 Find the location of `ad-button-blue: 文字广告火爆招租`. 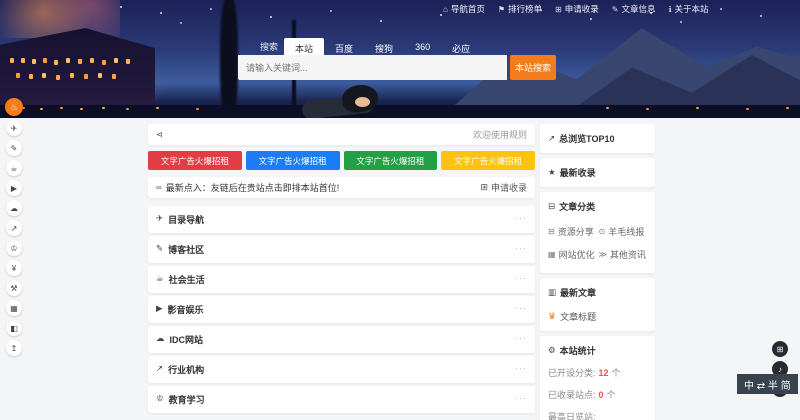

ad-button-blue: 文字广告火爆招租 is located at coordinates (292, 160).